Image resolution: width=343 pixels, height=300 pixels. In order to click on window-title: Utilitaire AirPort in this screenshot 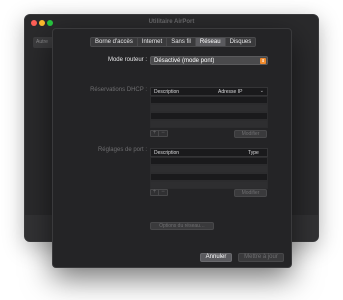, I will do `click(171, 22)`.